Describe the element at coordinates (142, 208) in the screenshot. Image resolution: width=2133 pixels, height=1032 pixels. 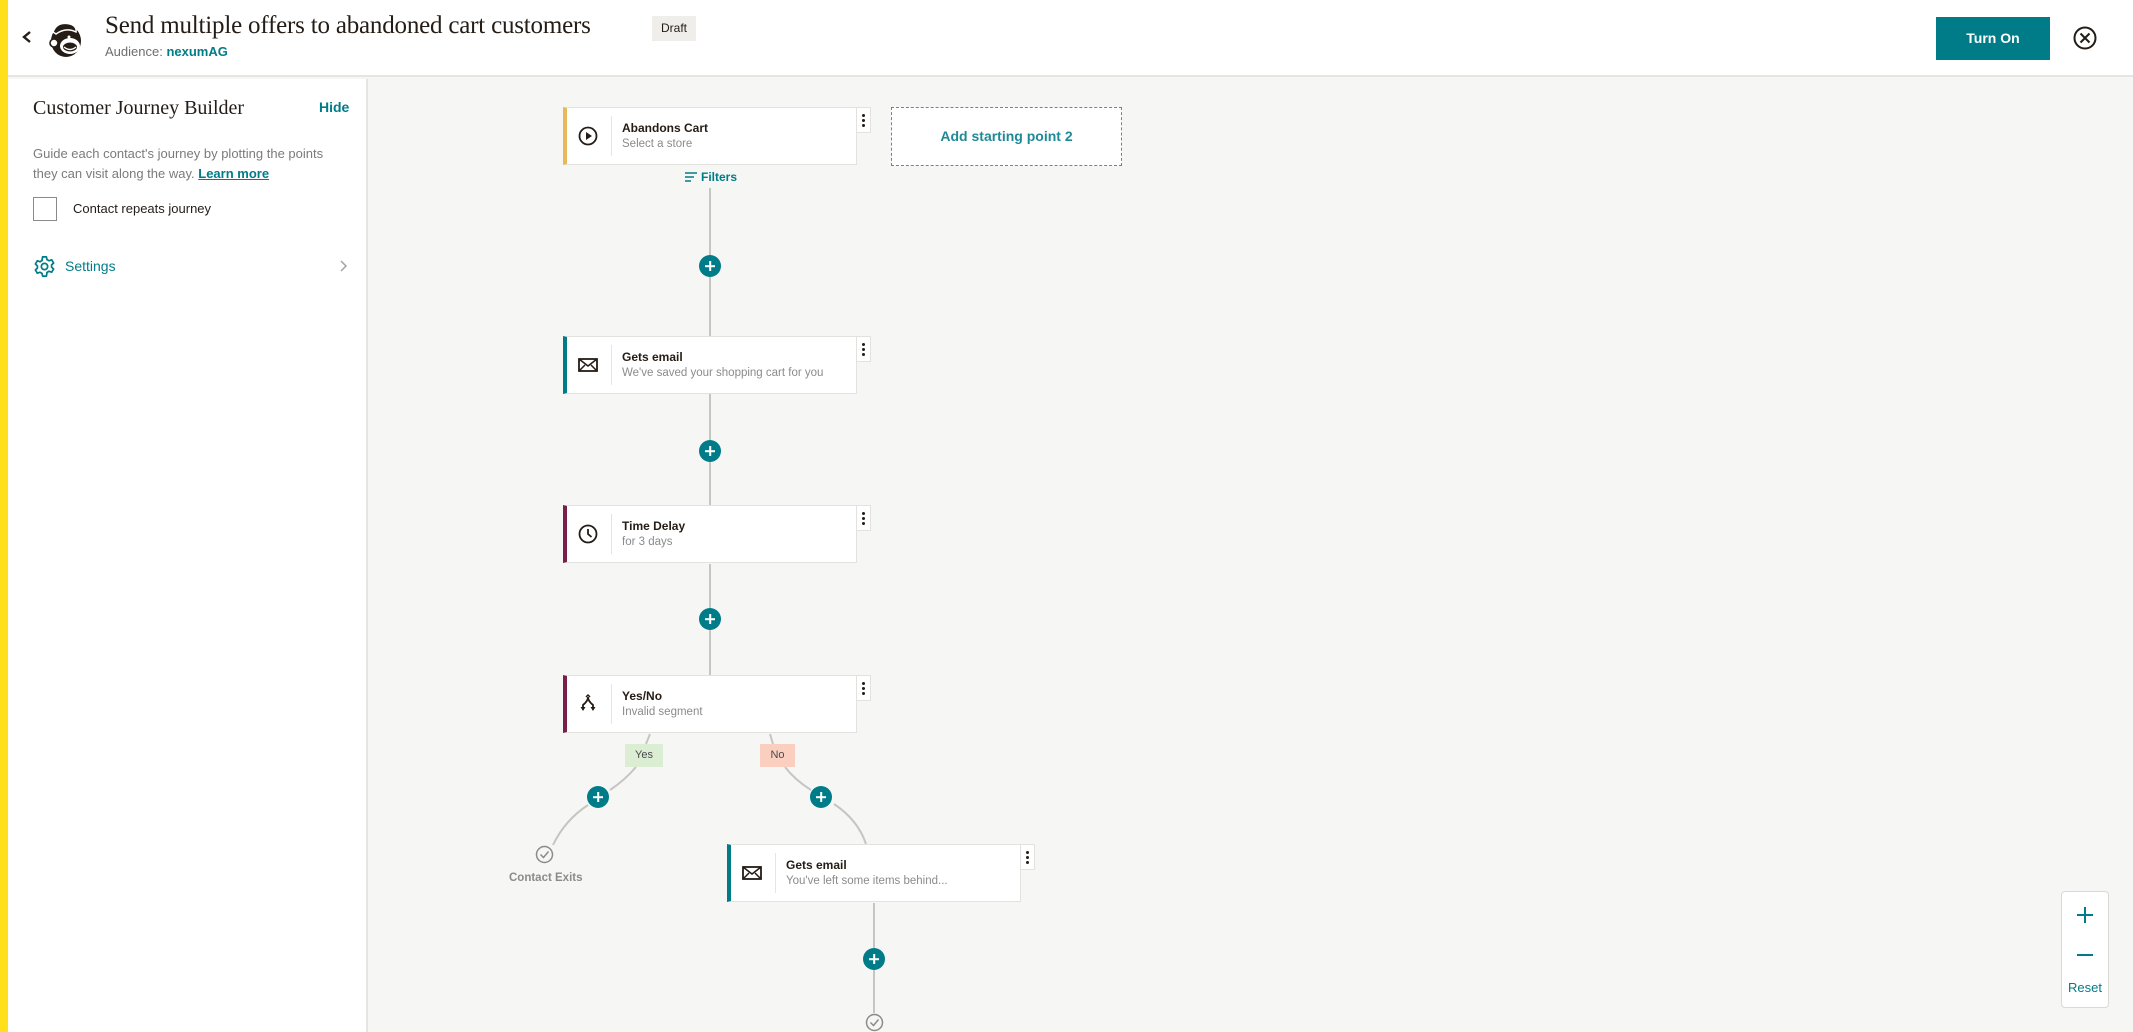
I see `contact-repeats-label: Contact repeats journey` at that location.